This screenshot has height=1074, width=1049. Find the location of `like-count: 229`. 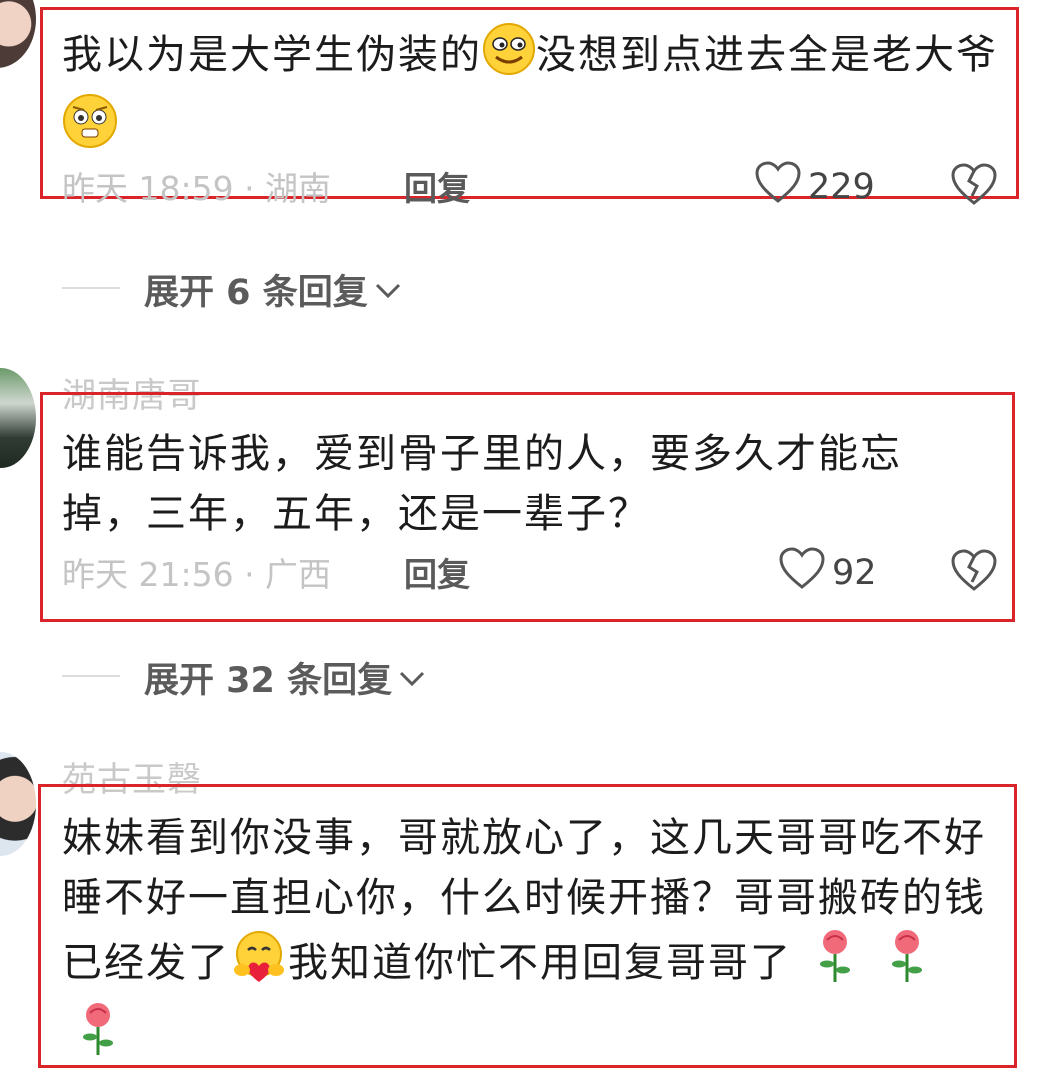

like-count: 229 is located at coordinates (841, 186).